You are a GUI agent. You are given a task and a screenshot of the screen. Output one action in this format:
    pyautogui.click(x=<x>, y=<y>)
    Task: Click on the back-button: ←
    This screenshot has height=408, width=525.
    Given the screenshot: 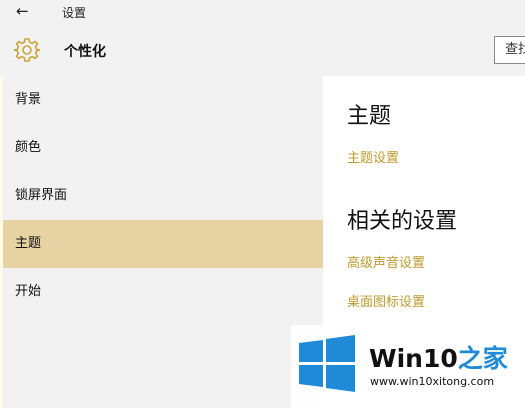 What is the action you would take?
    pyautogui.click(x=26, y=11)
    